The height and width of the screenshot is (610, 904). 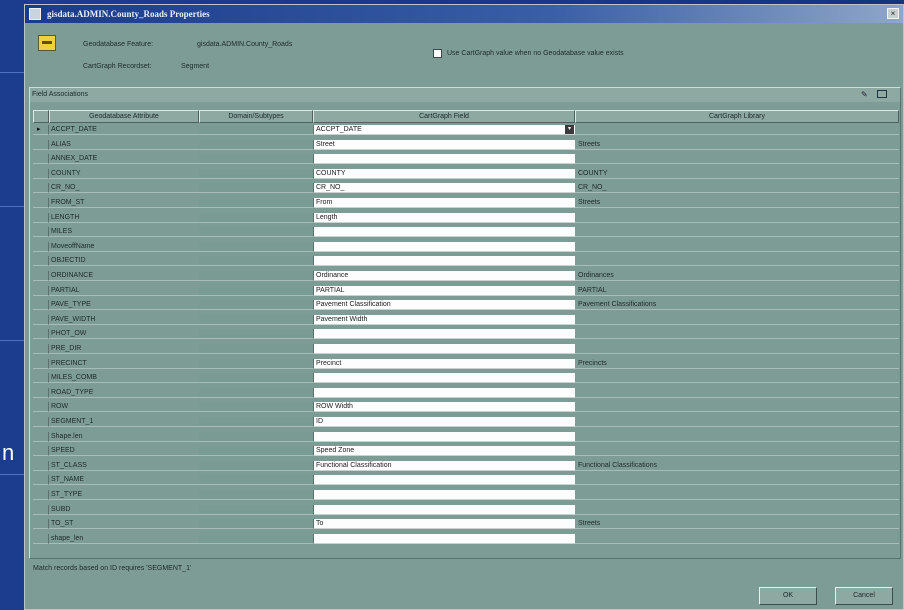 I want to click on cartograph-field-cell: ACCPT_DATE ▾, so click(x=444, y=130).